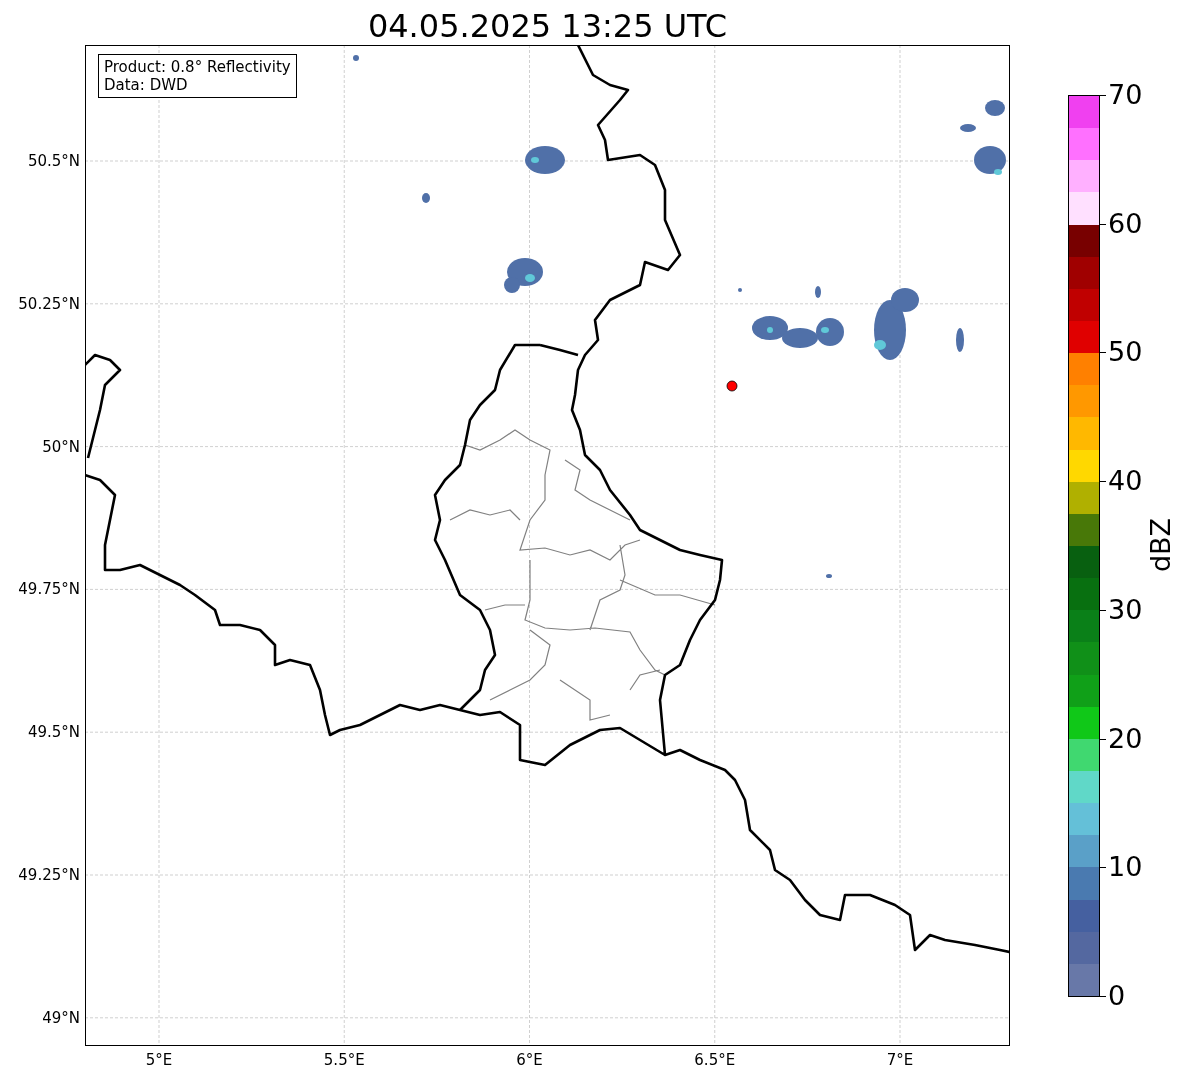 The height and width of the screenshot is (1081, 1202). Describe the element at coordinates (197, 67) in the screenshot. I see `info-text: Product: 0.8° Reflectivity` at that location.